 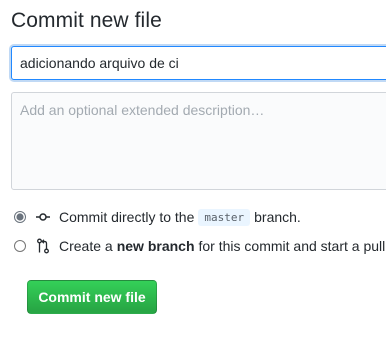 I want to click on create-branch-text: Create a, so click(x=86, y=246).